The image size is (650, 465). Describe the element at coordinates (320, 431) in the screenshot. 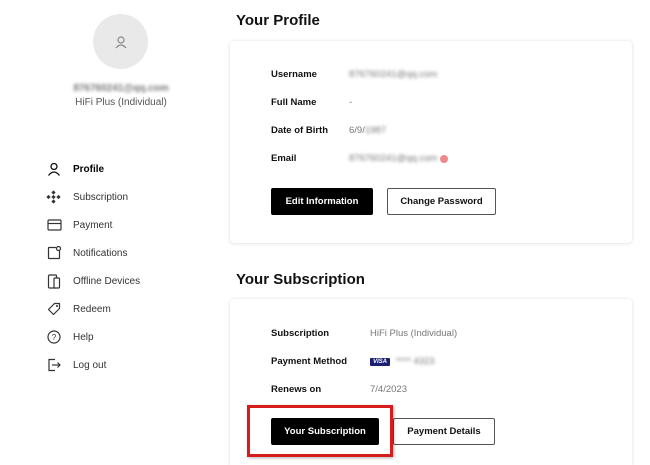

I see `highlight-box` at that location.